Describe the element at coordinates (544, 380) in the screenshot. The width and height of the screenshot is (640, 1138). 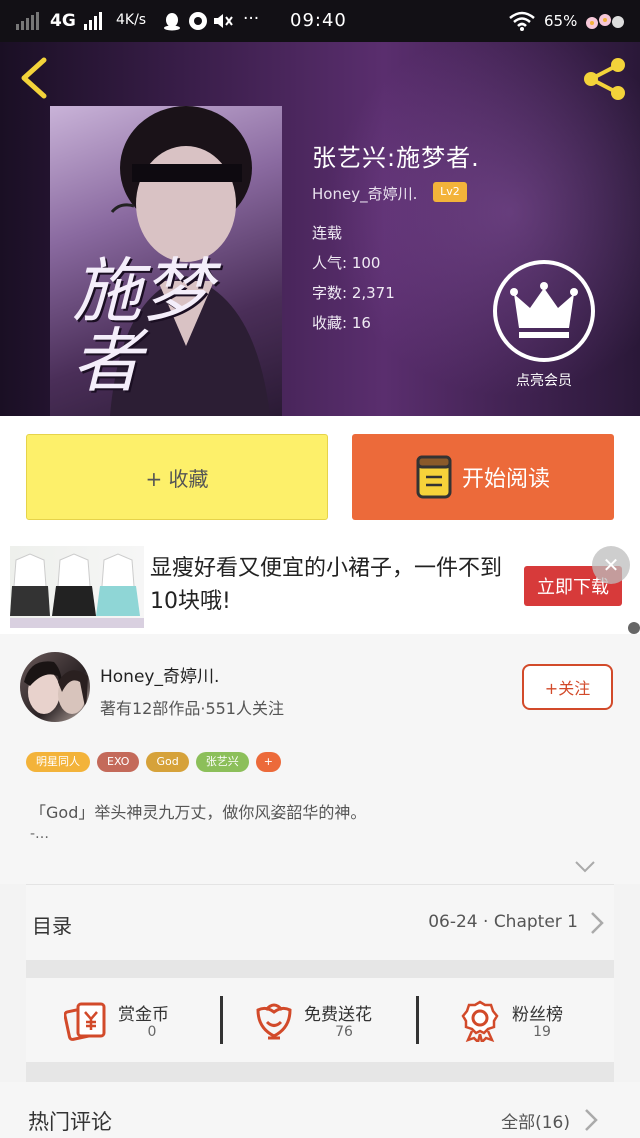
I see `vip-label: 点亮会员` at that location.